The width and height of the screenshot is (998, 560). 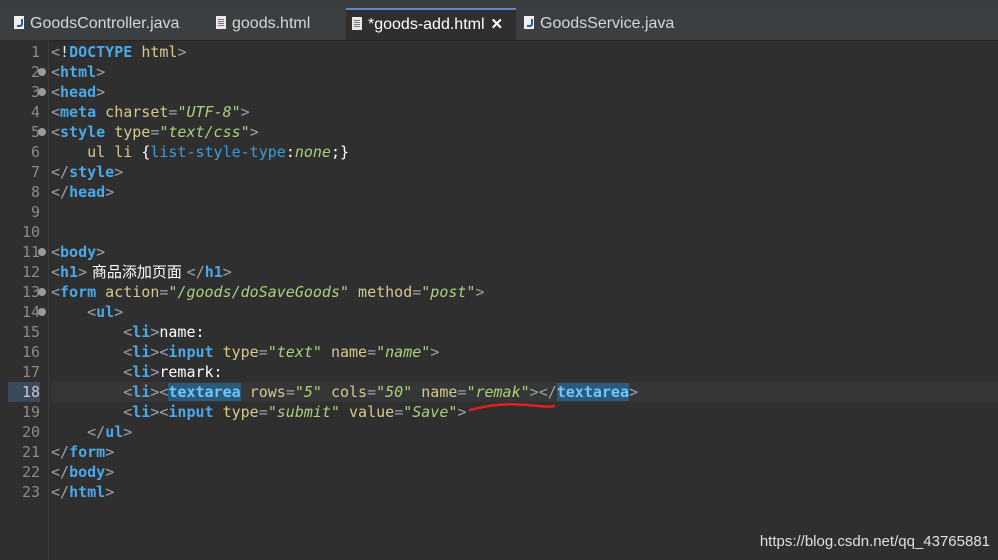 What do you see at coordinates (105, 23) in the screenshot?
I see `tab-label: GoodsController.java` at bounding box center [105, 23].